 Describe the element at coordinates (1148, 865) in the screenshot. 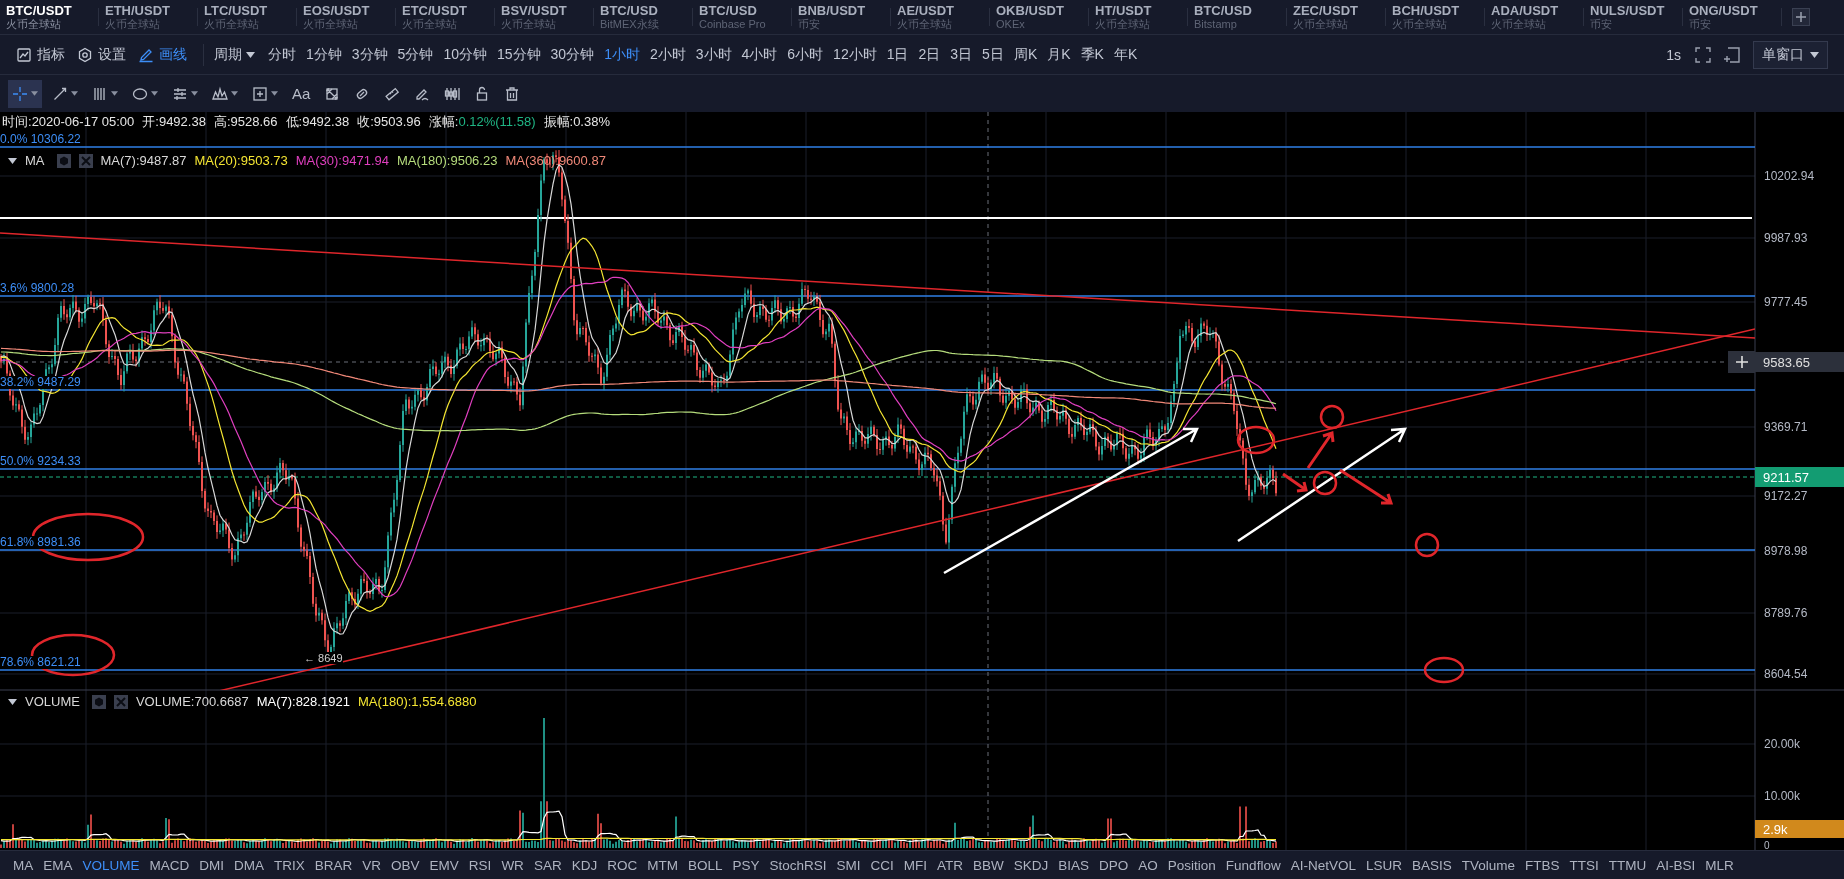

I see `indicator-tab: AO` at that location.